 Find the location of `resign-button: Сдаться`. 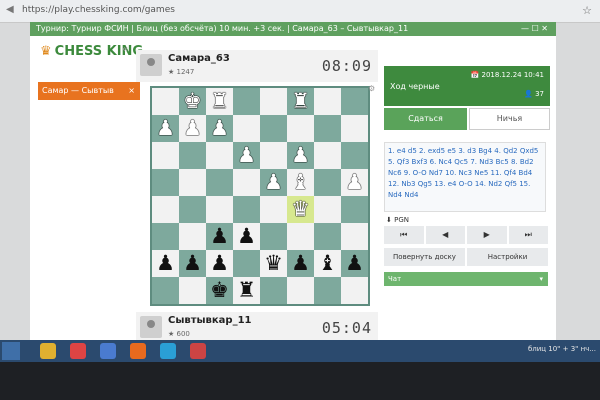

resign-button: Сдаться is located at coordinates (425, 119).